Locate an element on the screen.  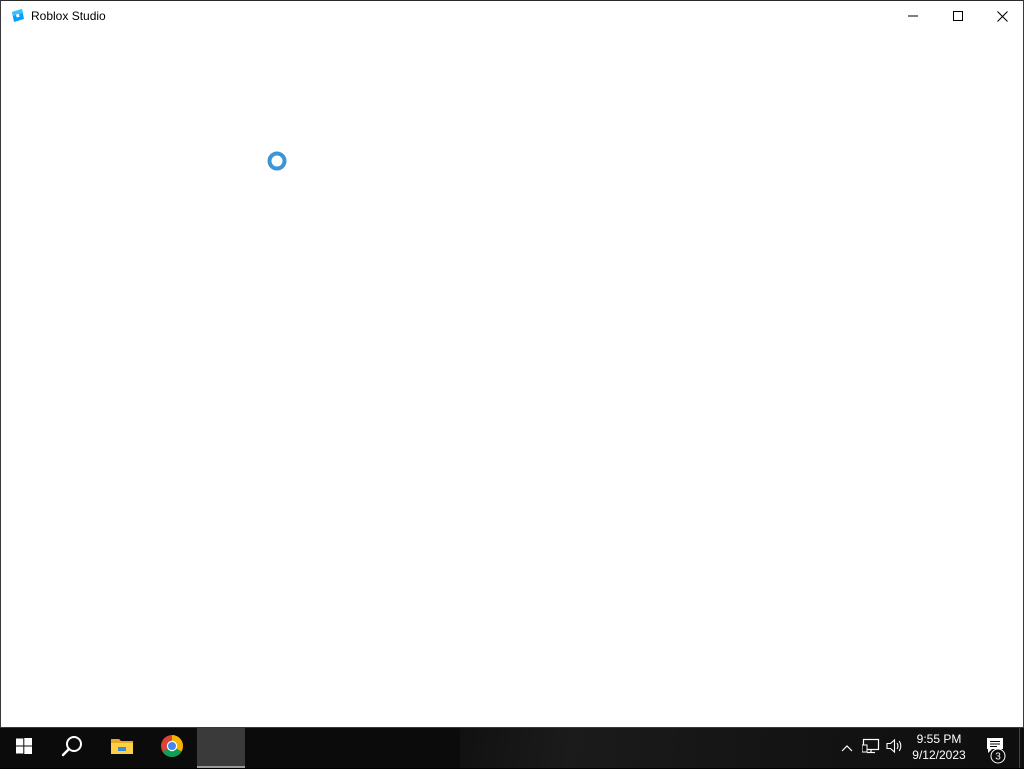
folder-icon is located at coordinates (122, 748).